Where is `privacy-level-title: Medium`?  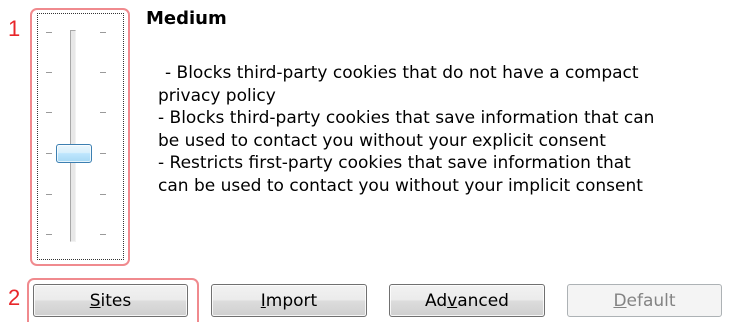 privacy-level-title: Medium is located at coordinates (186, 18).